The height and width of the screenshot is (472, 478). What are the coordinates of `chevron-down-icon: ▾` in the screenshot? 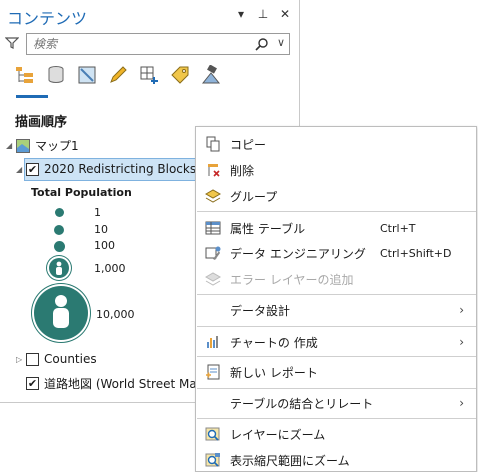 It's located at (241, 14).